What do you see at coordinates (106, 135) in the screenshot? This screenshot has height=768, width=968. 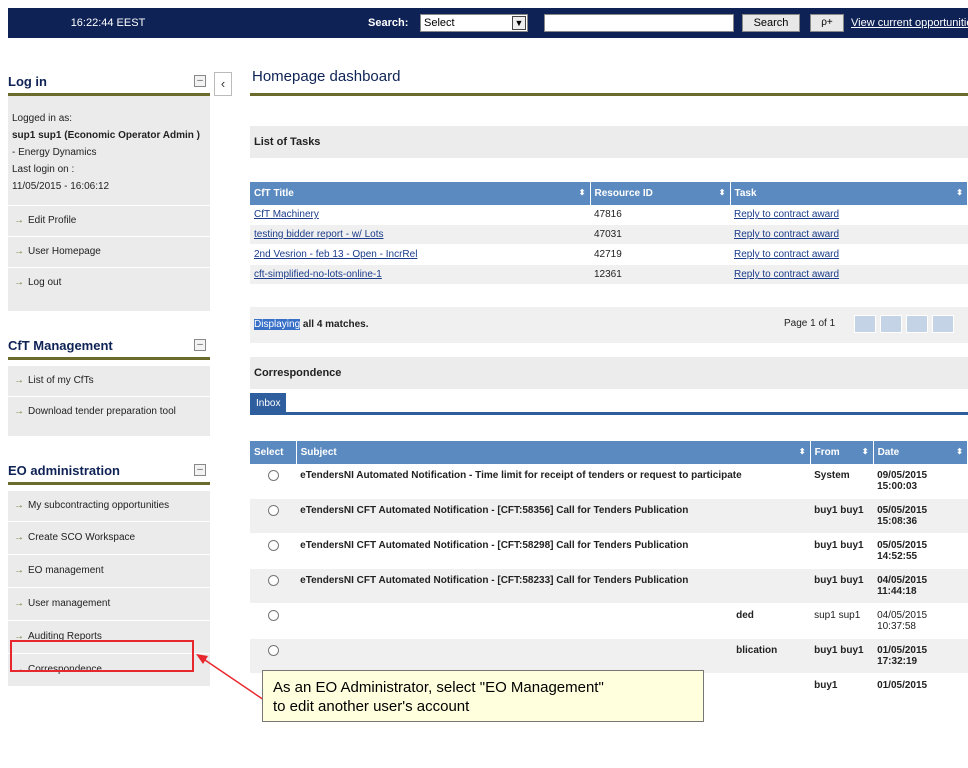 I see `user-name: sup1 sup1 (Economic Operator Admin )` at bounding box center [106, 135].